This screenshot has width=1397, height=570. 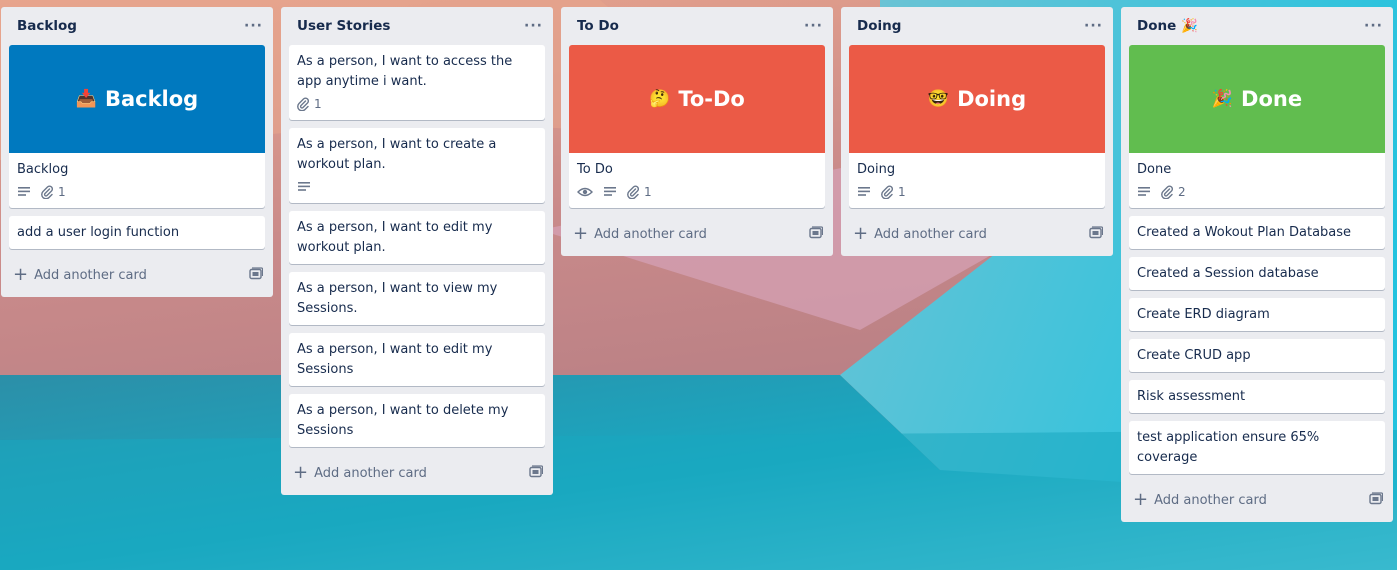 I want to click on card-title: test application ensure 65% coverage, so click(x=1228, y=447).